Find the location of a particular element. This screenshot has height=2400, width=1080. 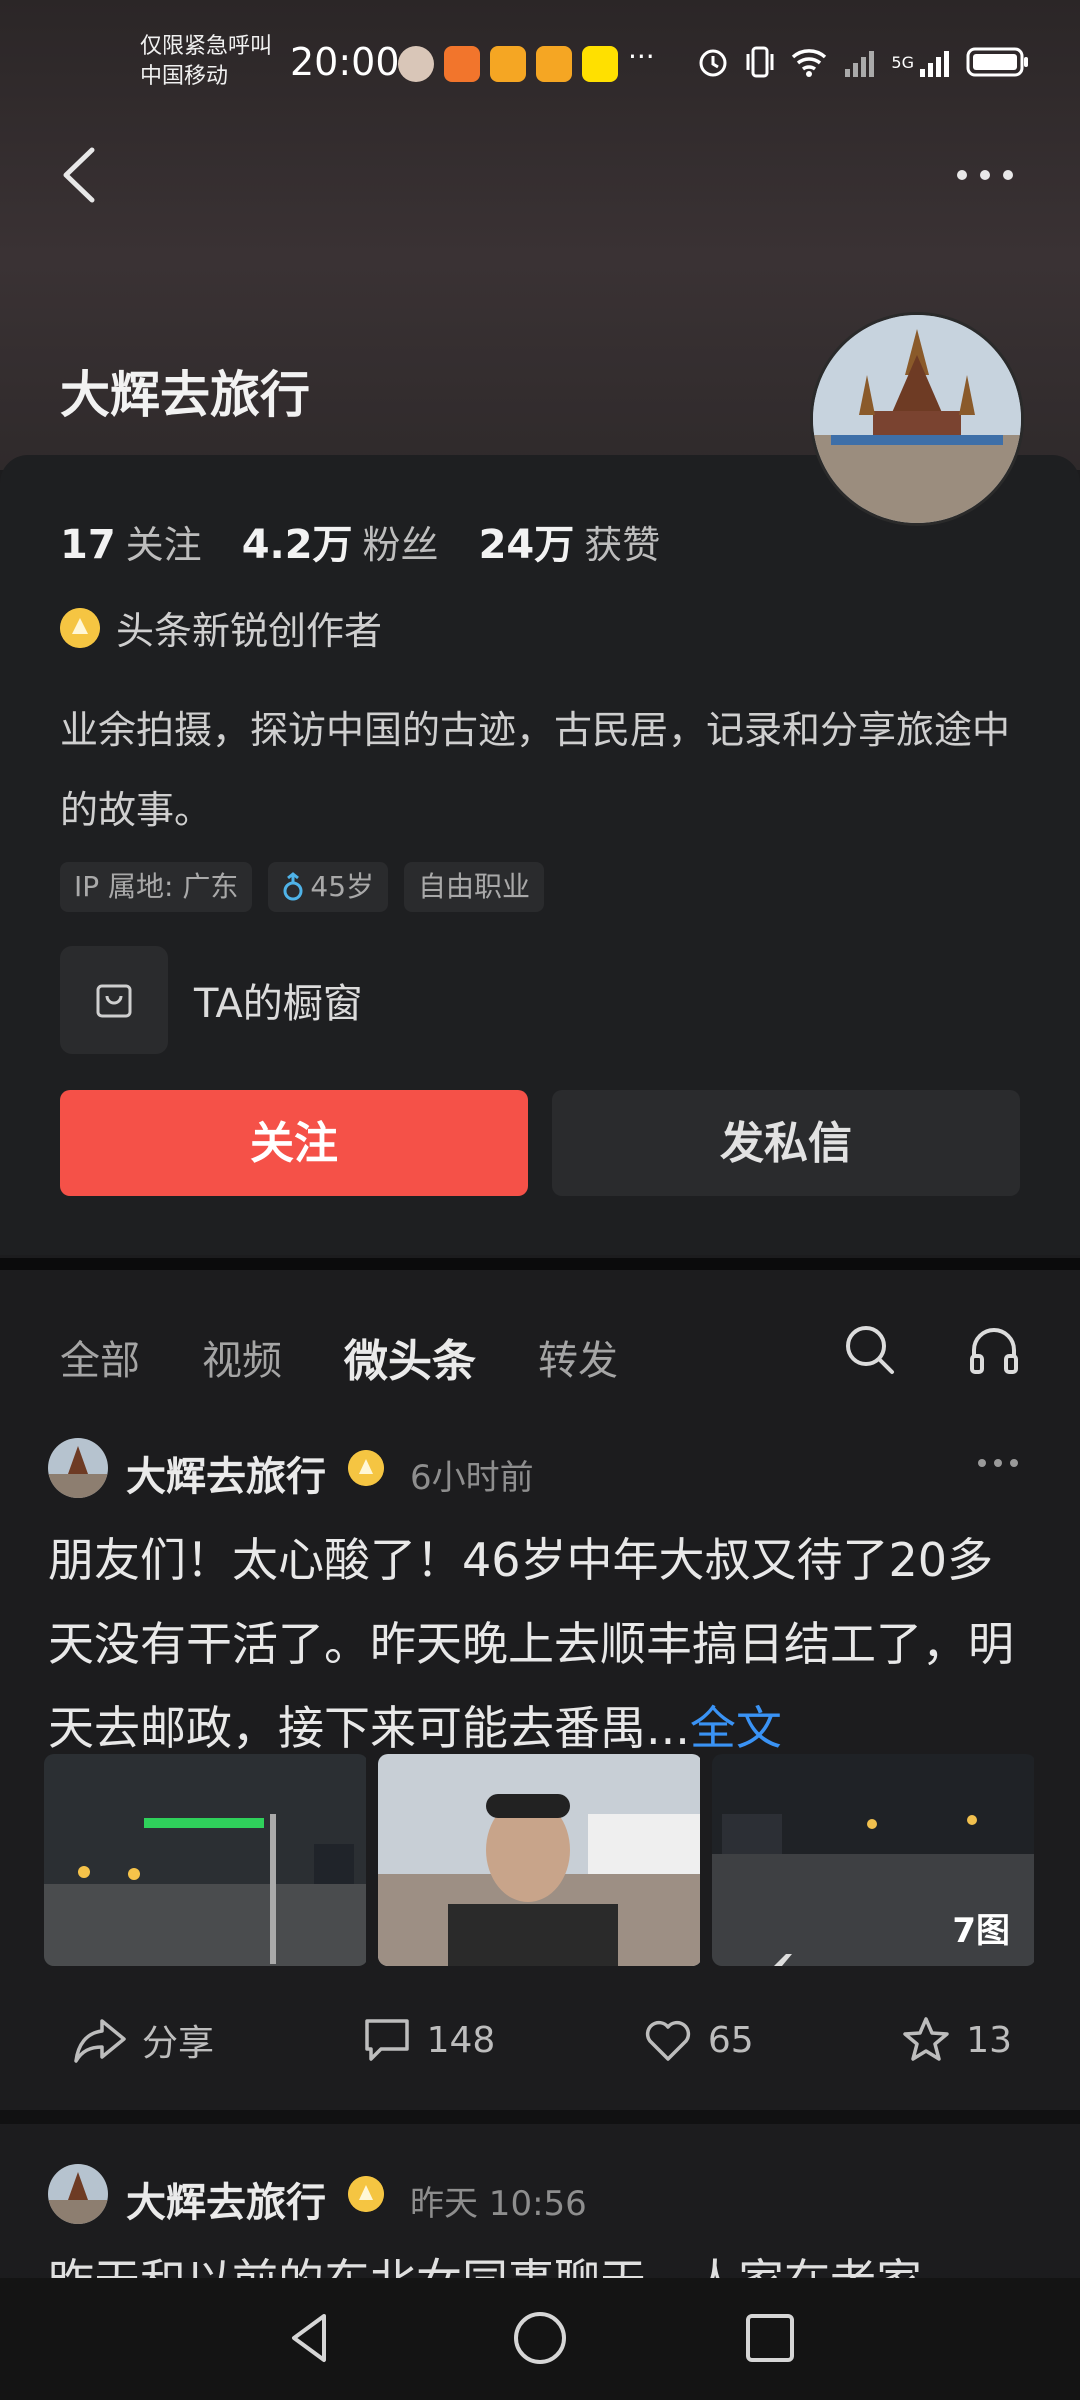

following-count: 17 is located at coordinates (88, 545).